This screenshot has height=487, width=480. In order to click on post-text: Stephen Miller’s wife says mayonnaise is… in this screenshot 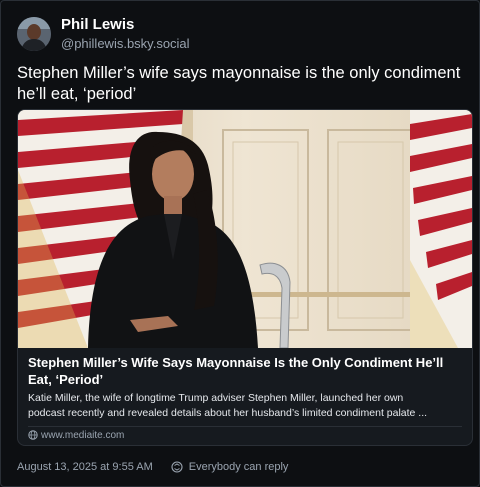, I will do `click(239, 83)`.